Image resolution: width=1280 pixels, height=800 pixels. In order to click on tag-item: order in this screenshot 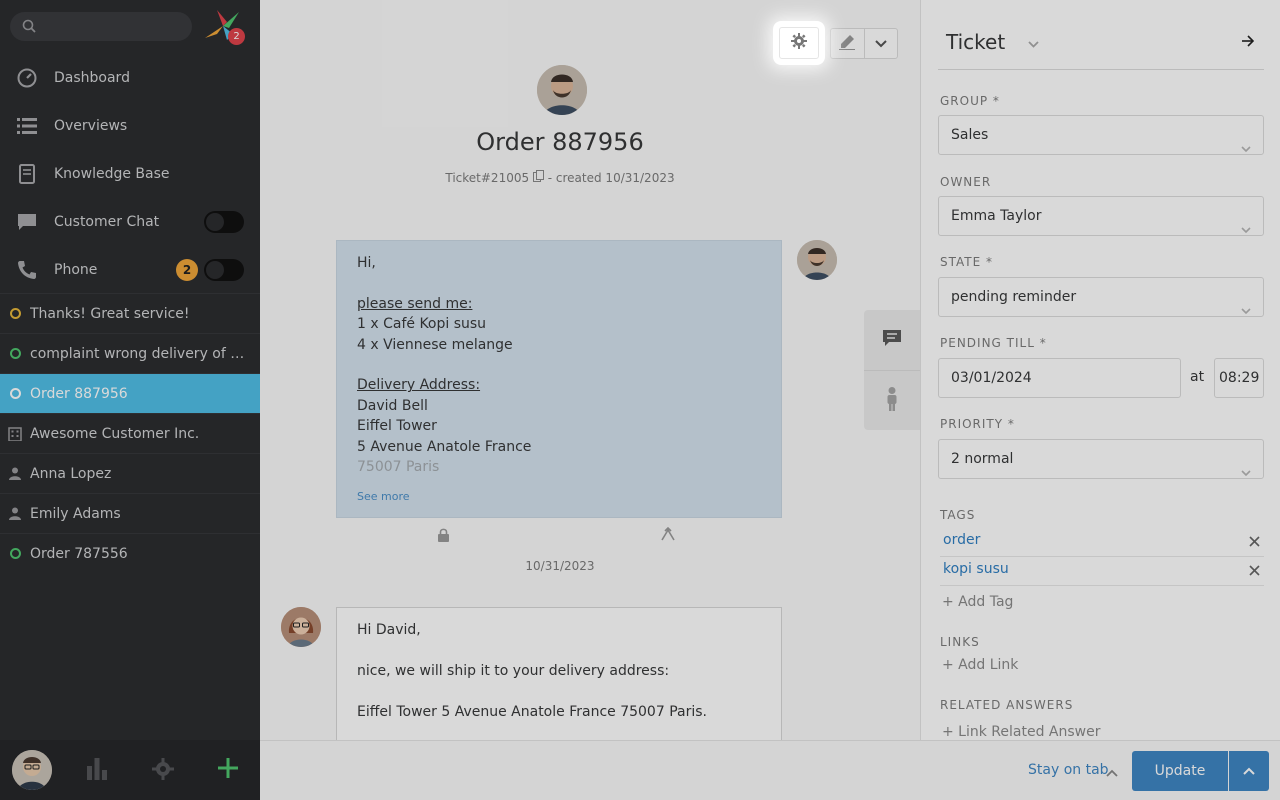, I will do `click(1102, 542)`.